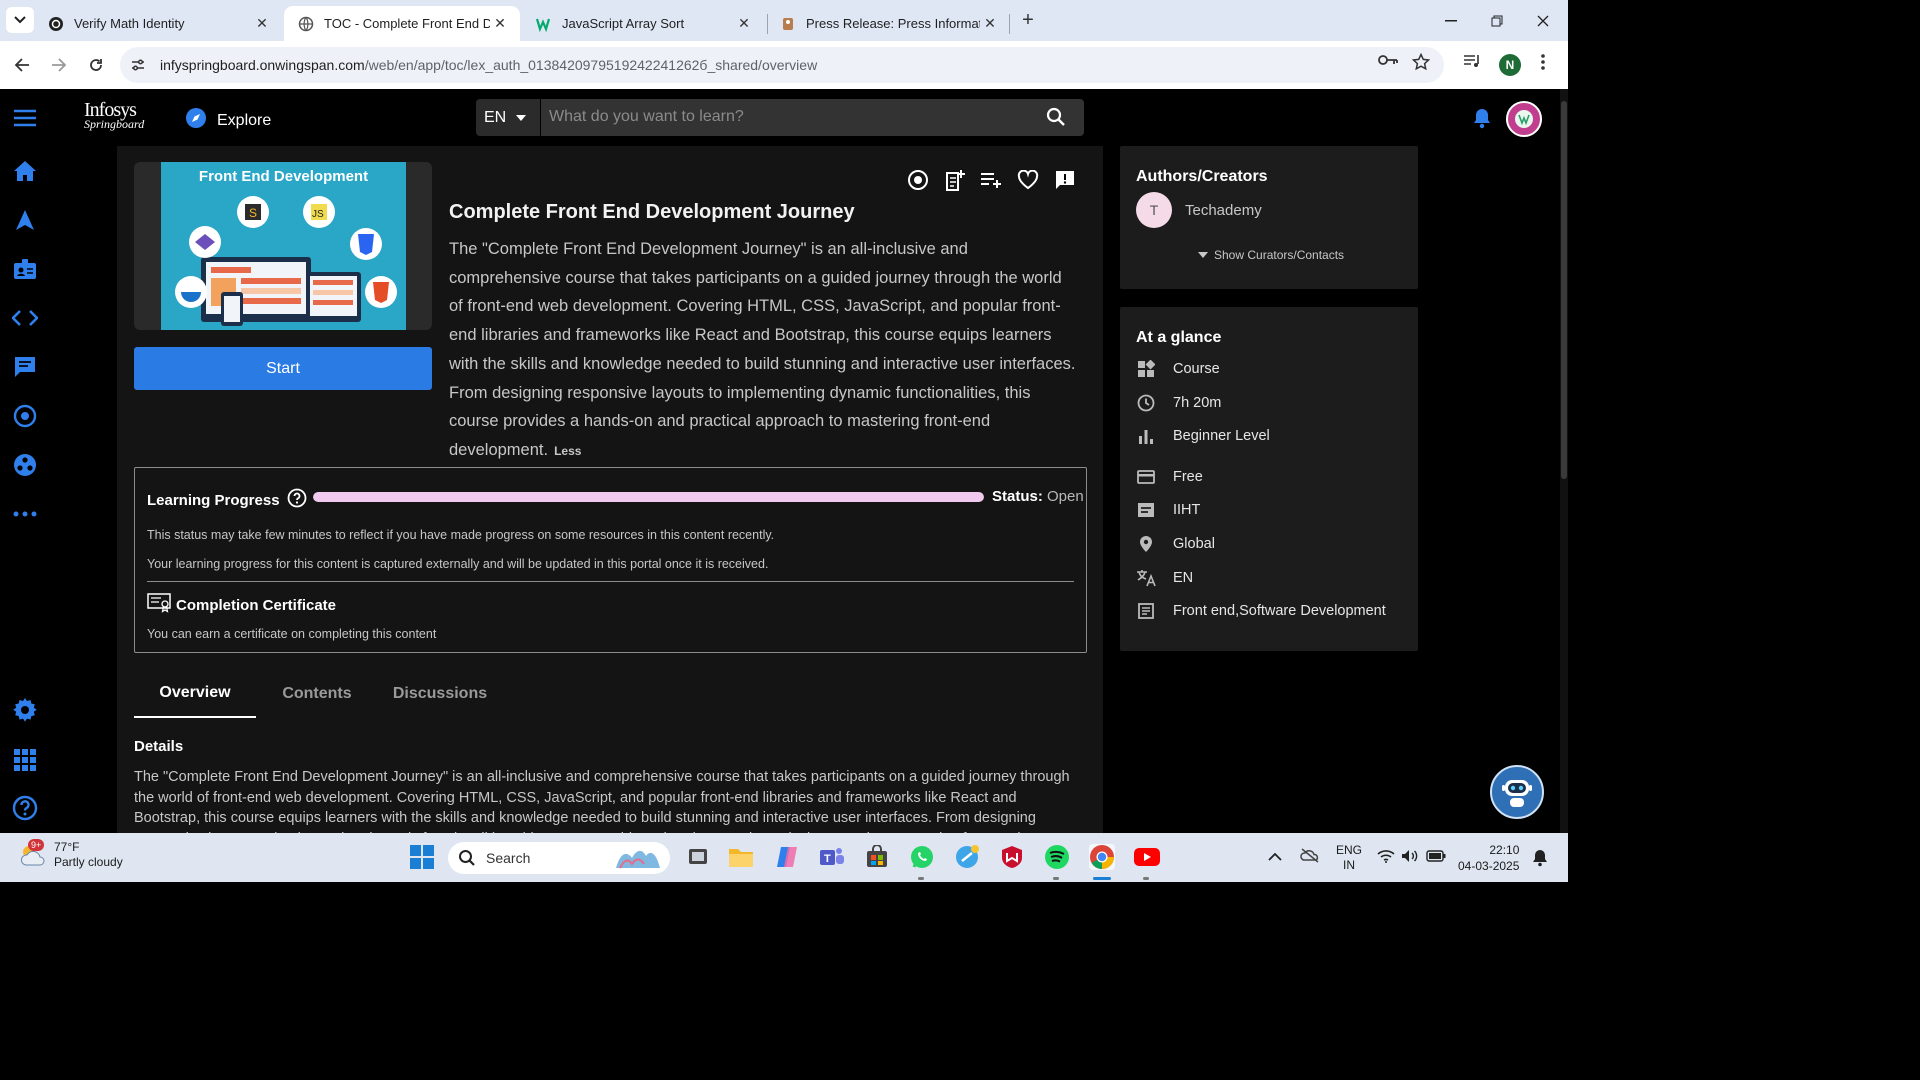 The width and height of the screenshot is (1920, 1080). I want to click on tab-title: Press Release: Press Information, so click(893, 23).